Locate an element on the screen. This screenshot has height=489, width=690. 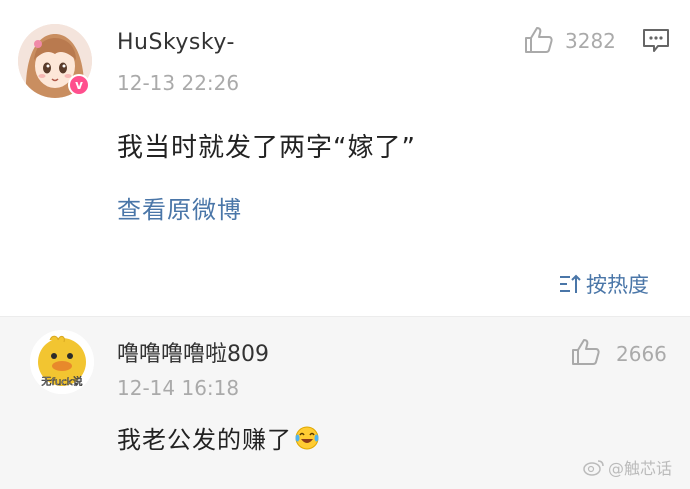
comment-username: HuSkysky- is located at coordinates (176, 42).